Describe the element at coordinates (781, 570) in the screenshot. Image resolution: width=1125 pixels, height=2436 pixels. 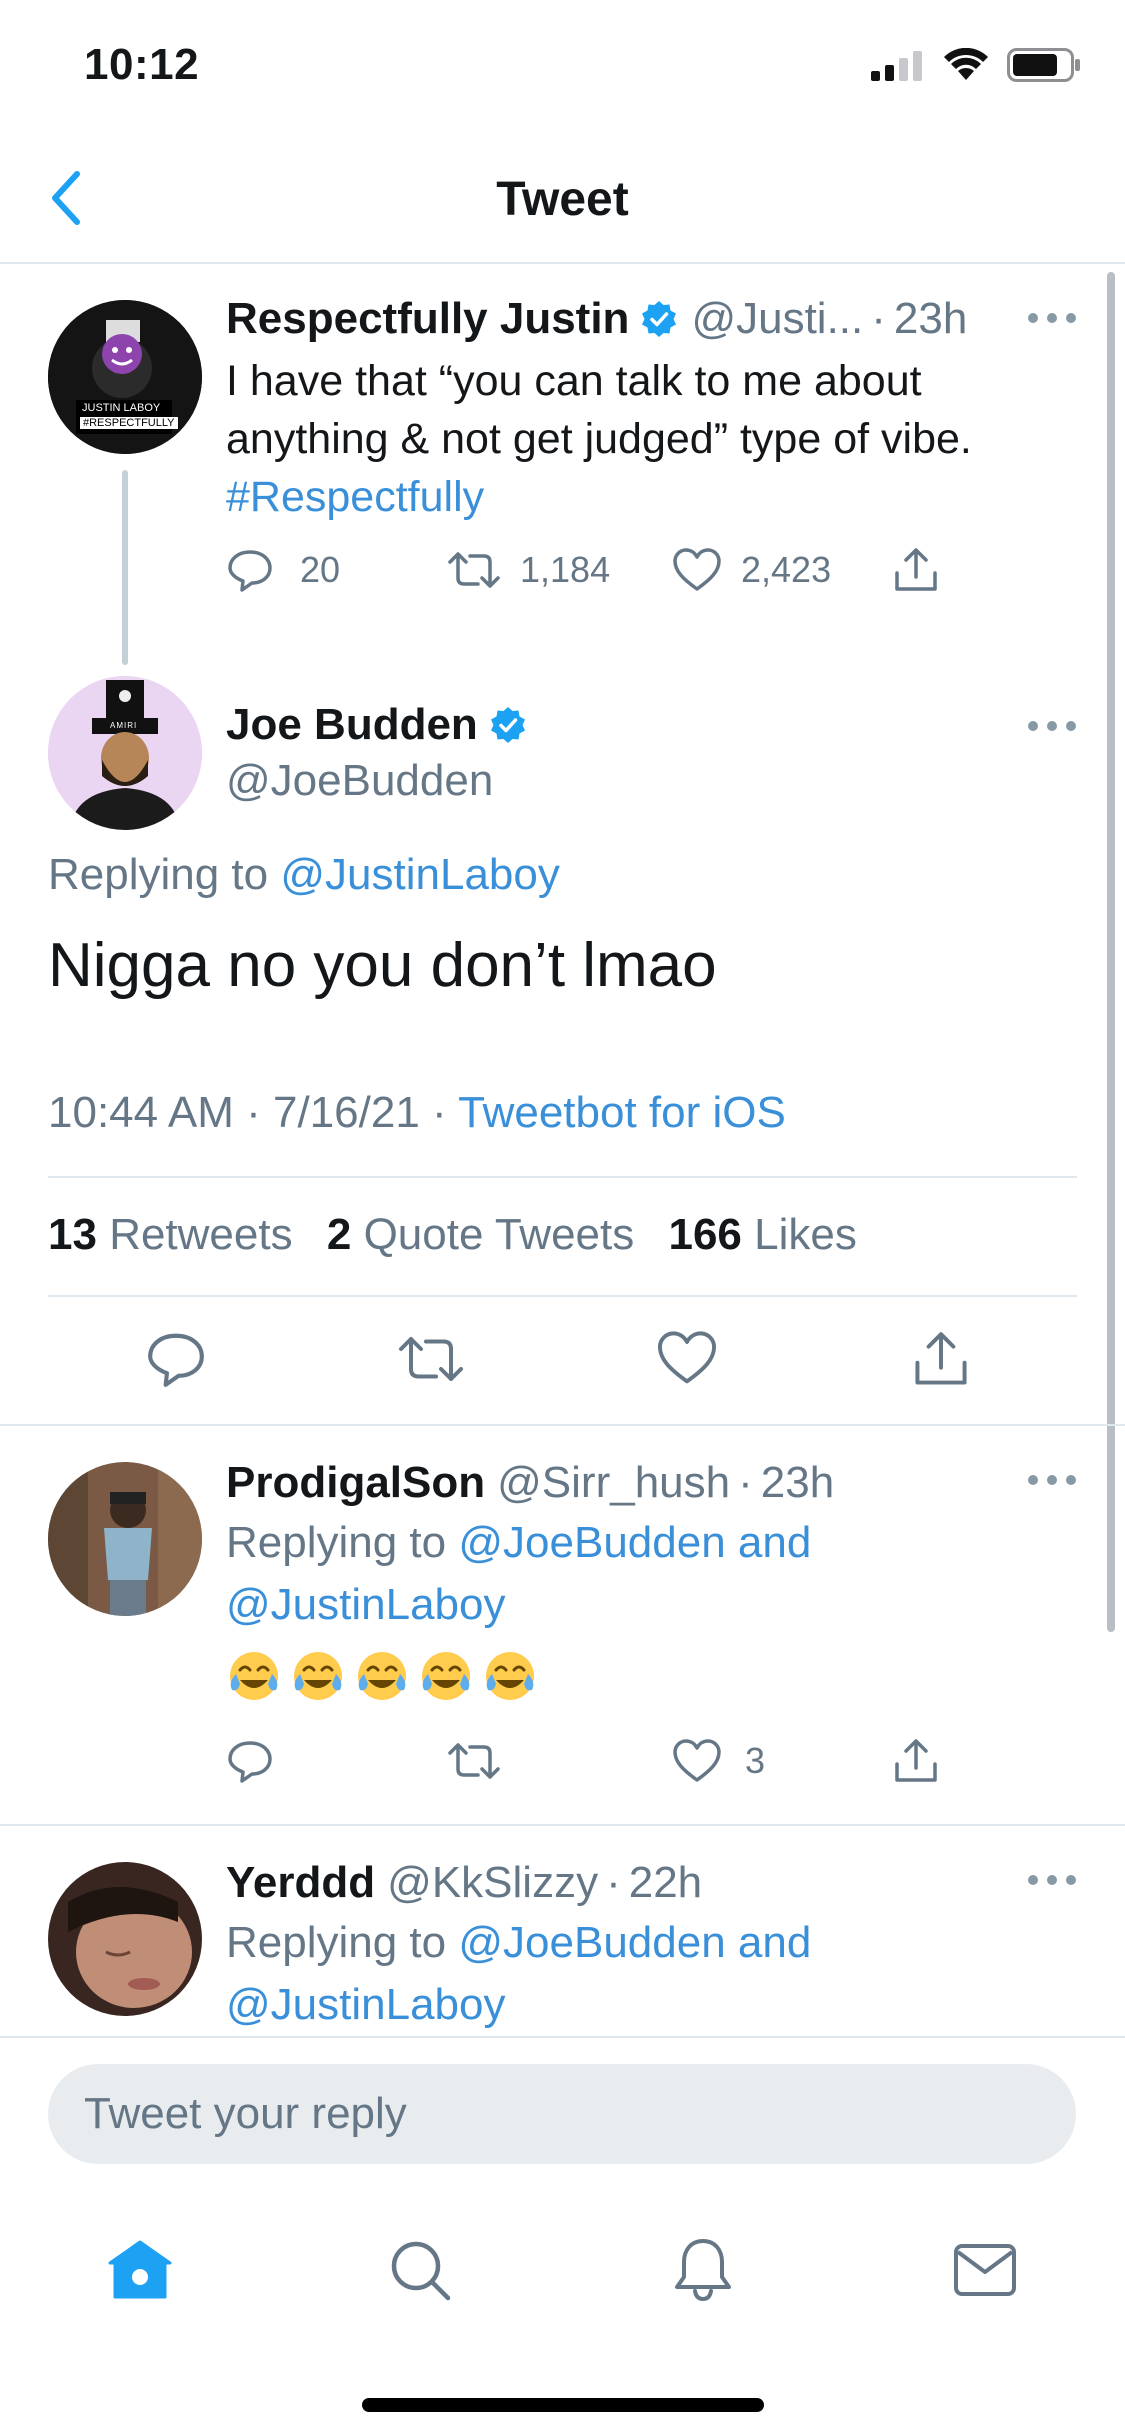
I see `like-button: 2,423` at that location.